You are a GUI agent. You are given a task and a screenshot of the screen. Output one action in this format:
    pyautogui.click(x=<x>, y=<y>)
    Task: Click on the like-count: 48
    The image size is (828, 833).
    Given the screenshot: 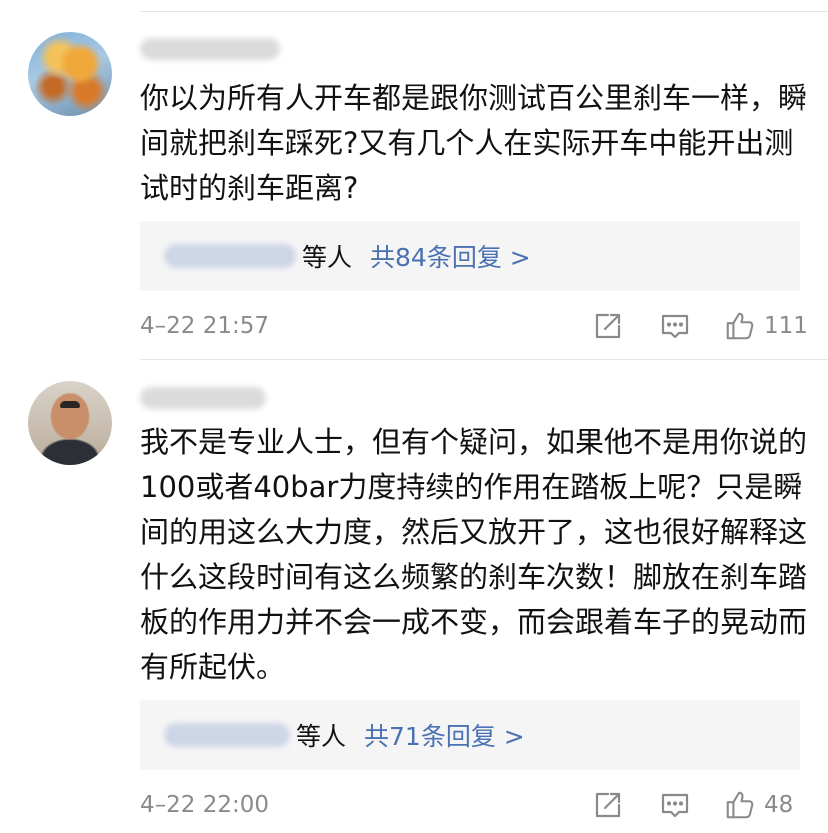 What is the action you would take?
    pyautogui.click(x=779, y=805)
    